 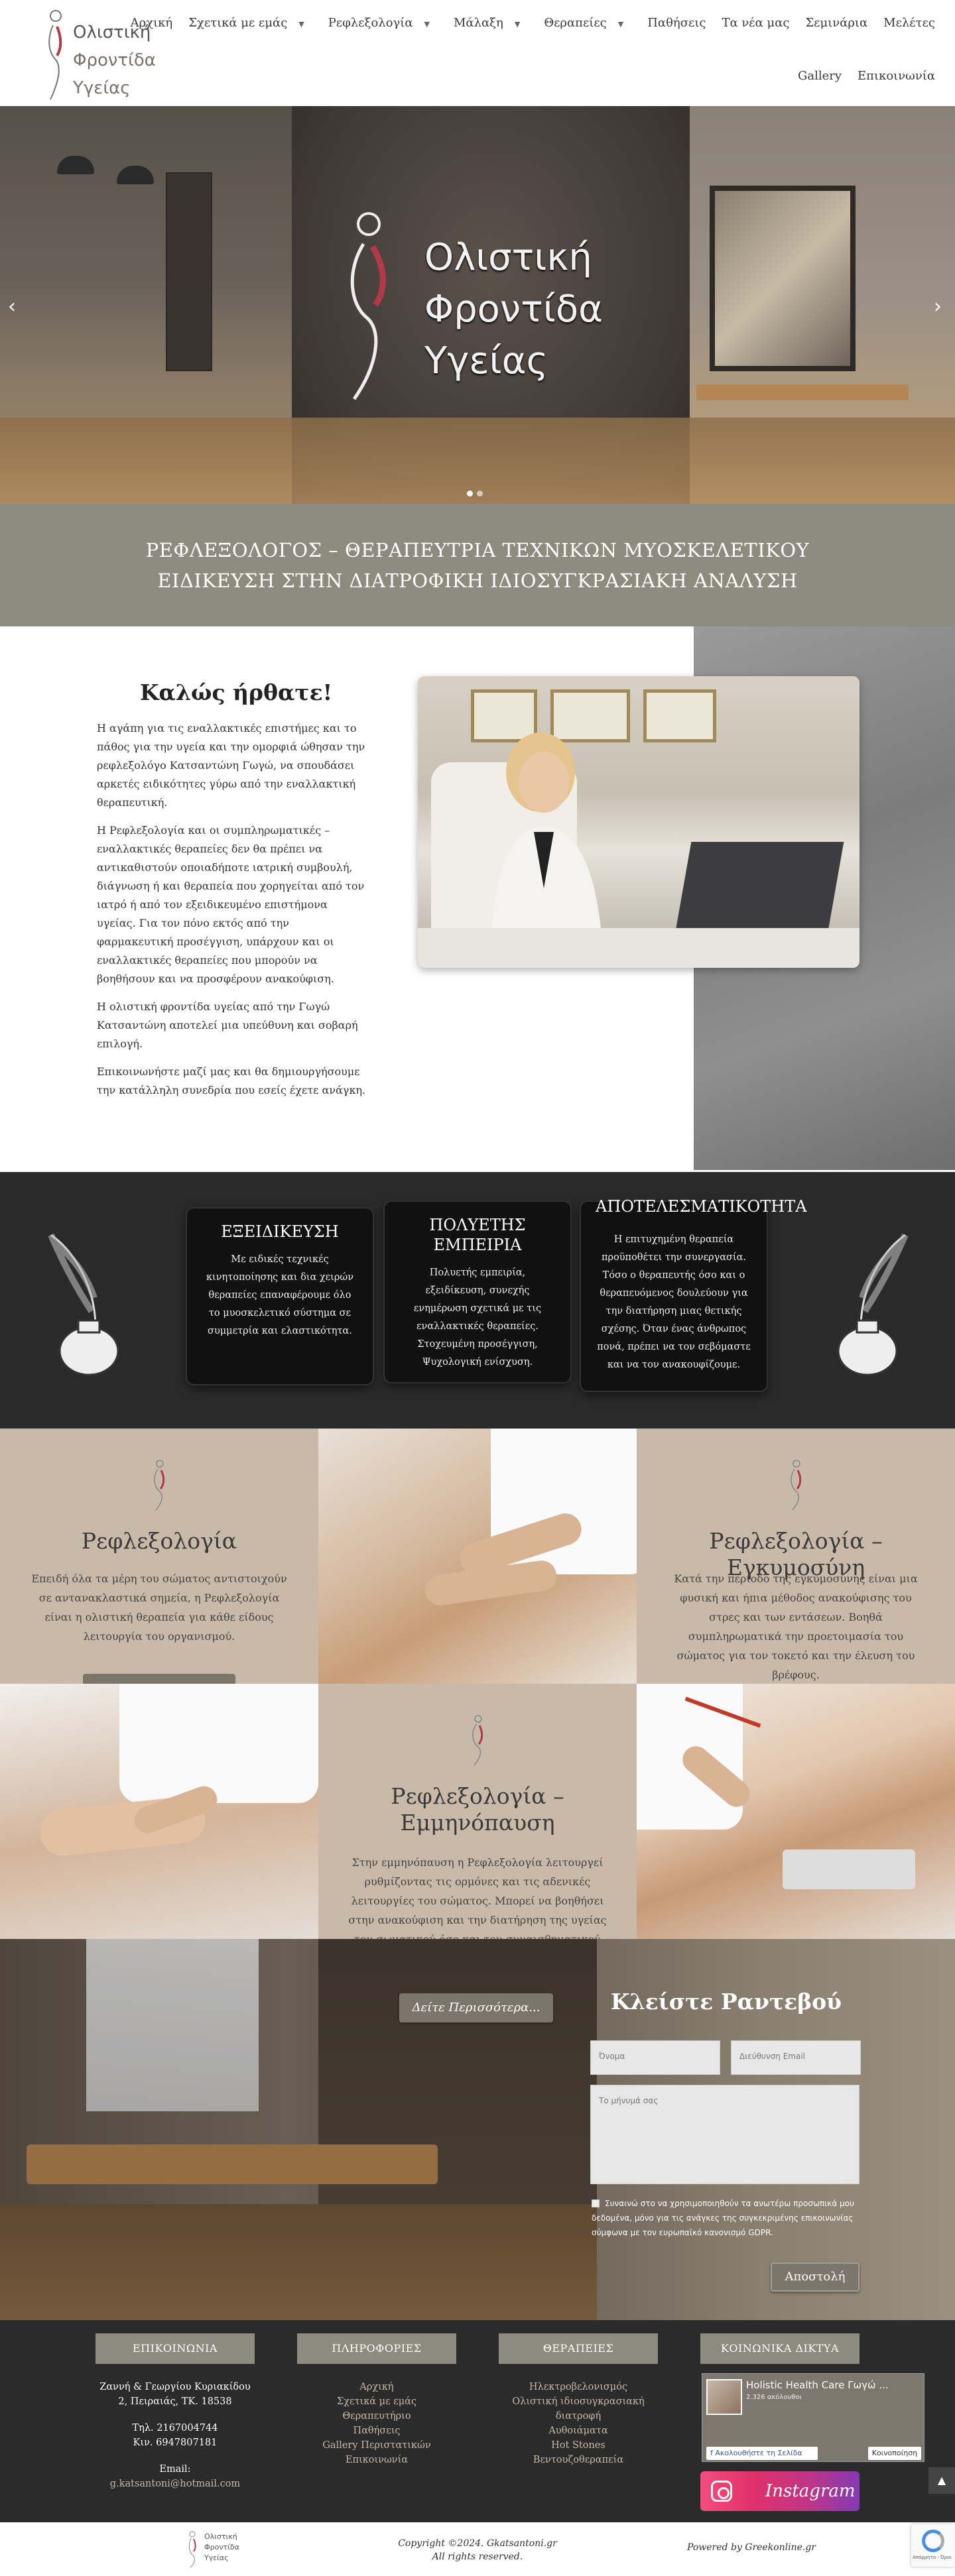 I want to click on footer-link: Σχετικά με εμάς, so click(x=376, y=2402).